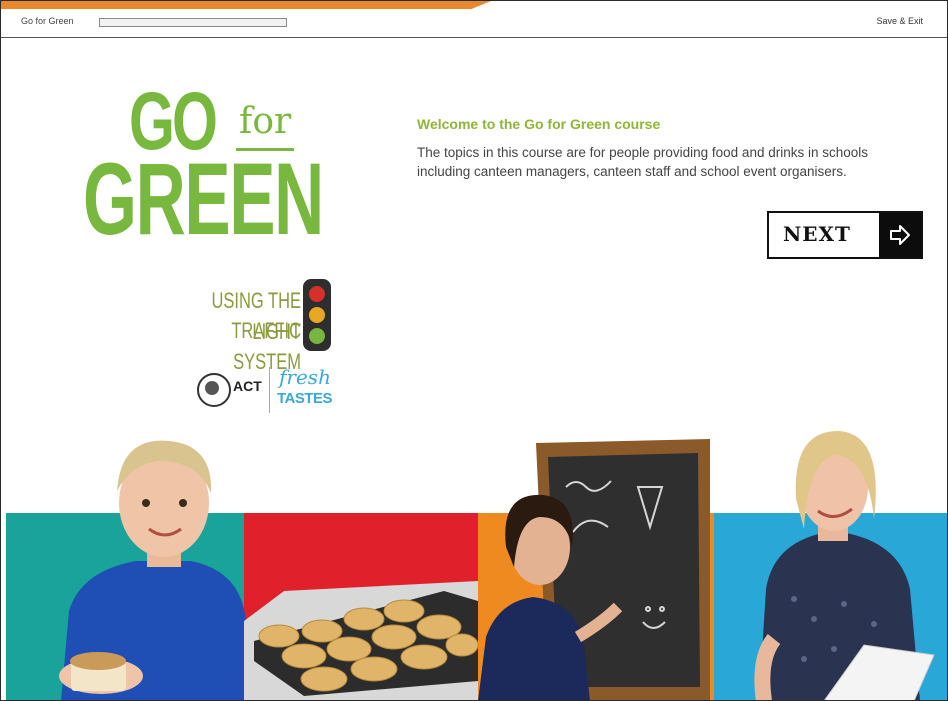 The image size is (948, 701). Describe the element at coordinates (899, 21) in the screenshot. I see `save-exit-button: Save & Exit` at that location.